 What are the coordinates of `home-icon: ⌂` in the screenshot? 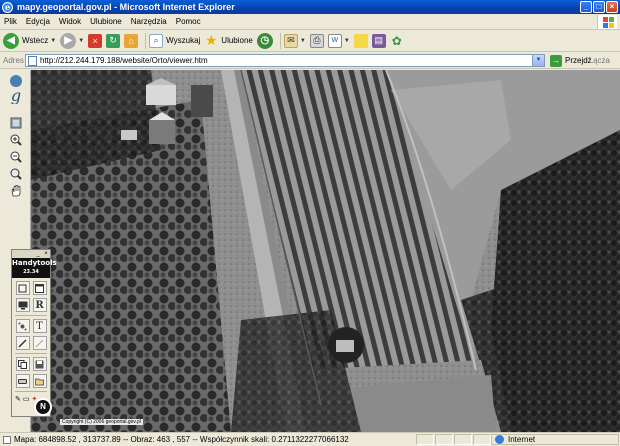 It's located at (131, 40).